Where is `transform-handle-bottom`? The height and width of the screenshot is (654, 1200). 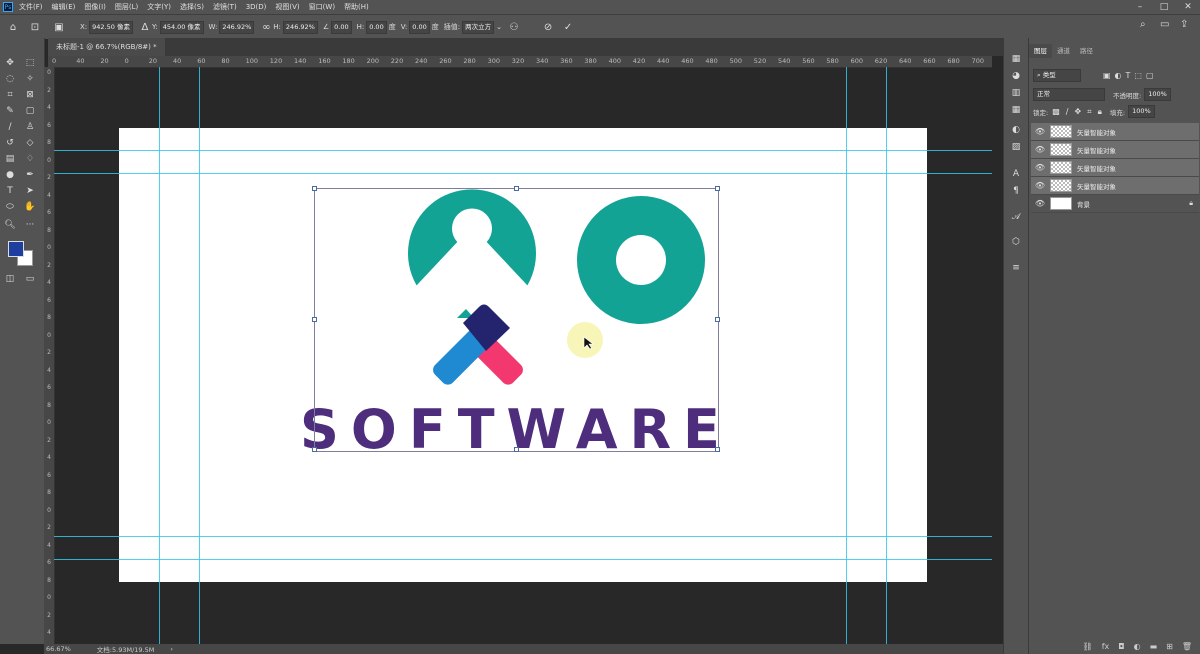
transform-handle-bottom is located at coordinates (516, 449).